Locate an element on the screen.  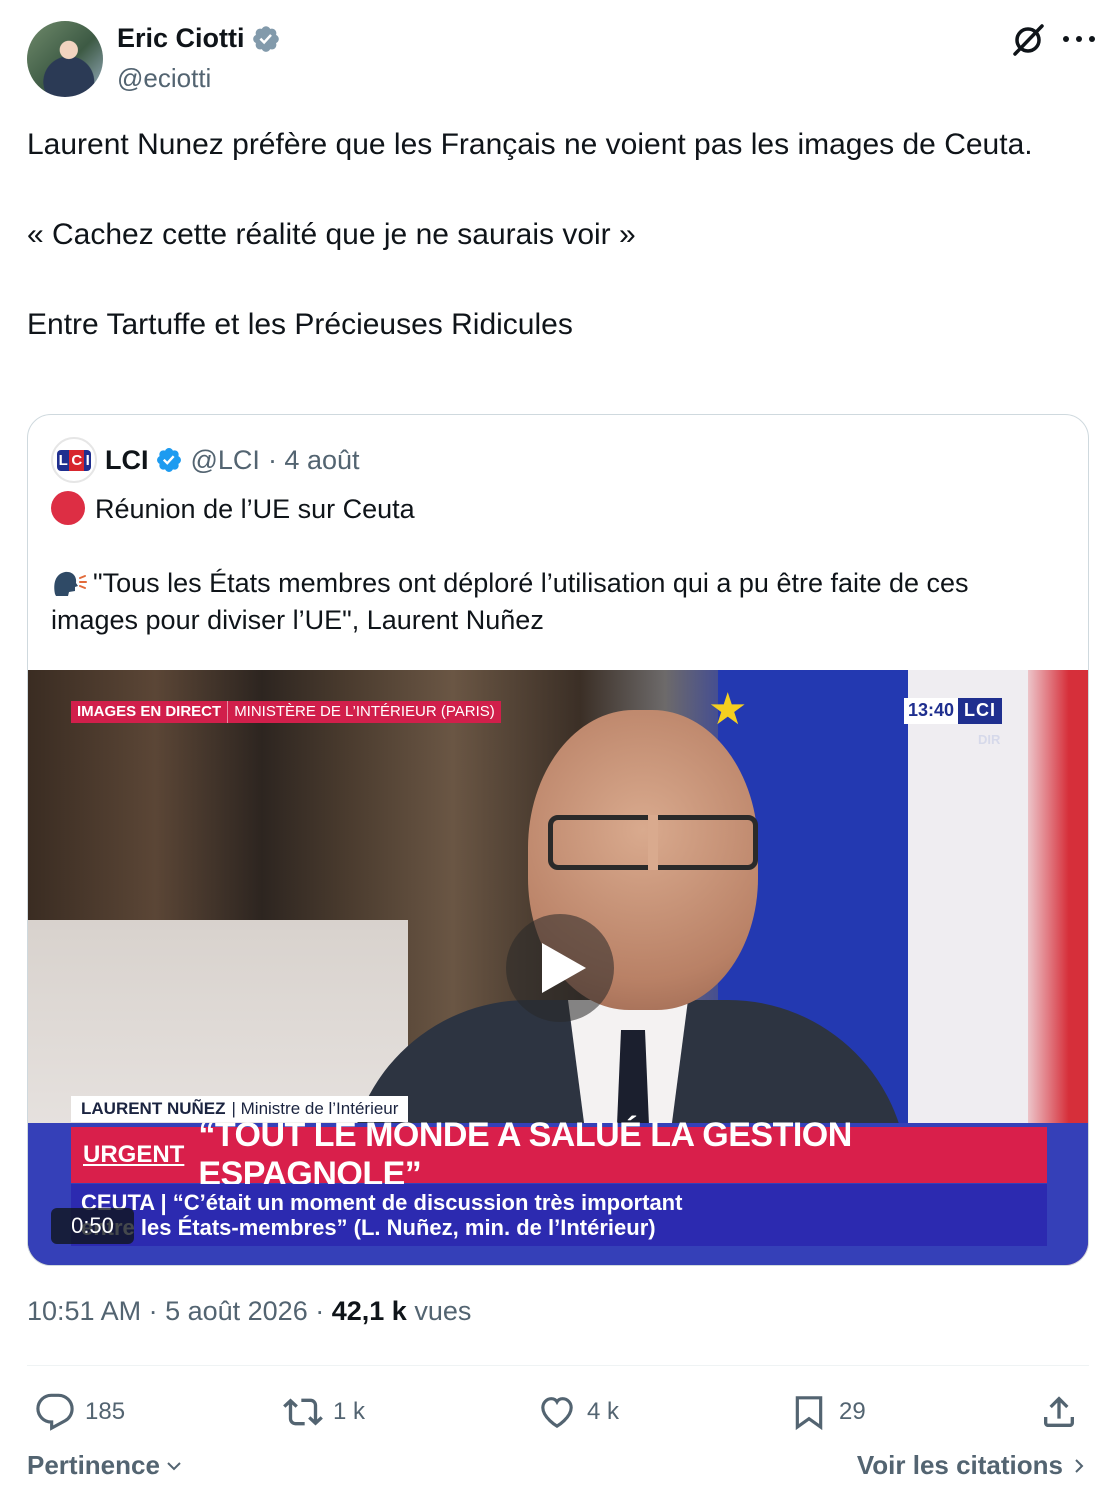
channel-sub-label: DIR is located at coordinates (989, 739).